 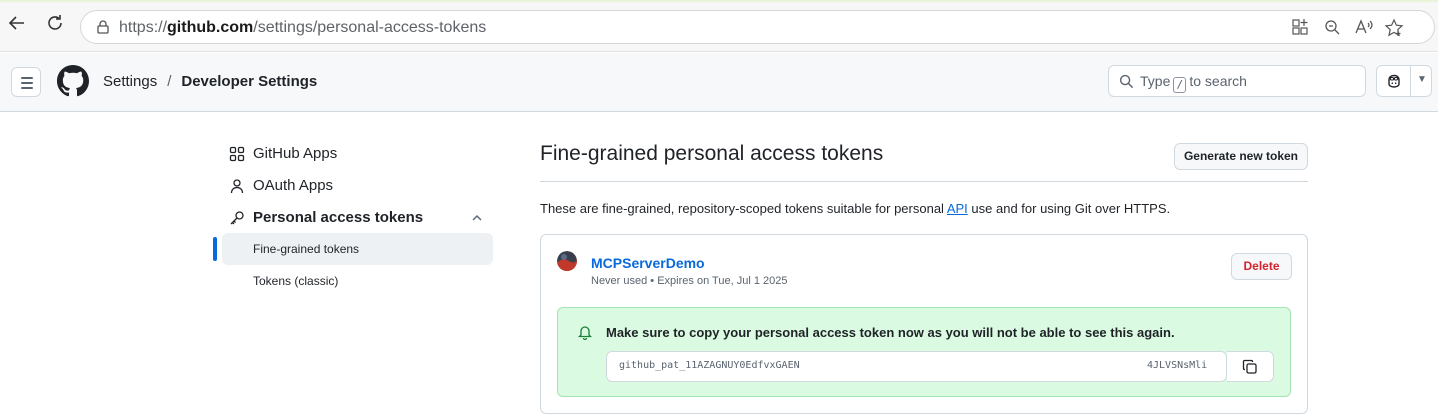 I want to click on title-divider, so click(x=924, y=181).